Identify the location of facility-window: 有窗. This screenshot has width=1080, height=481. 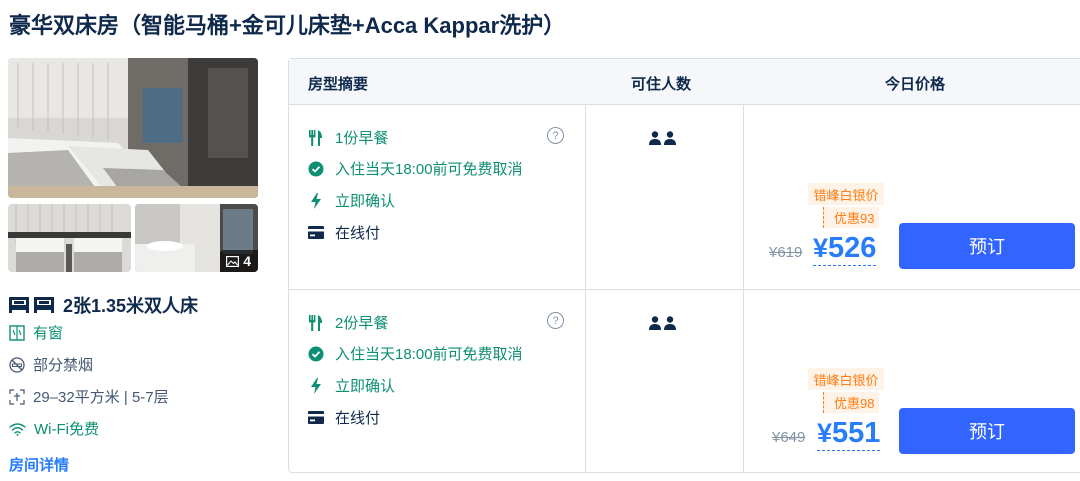
(36, 332).